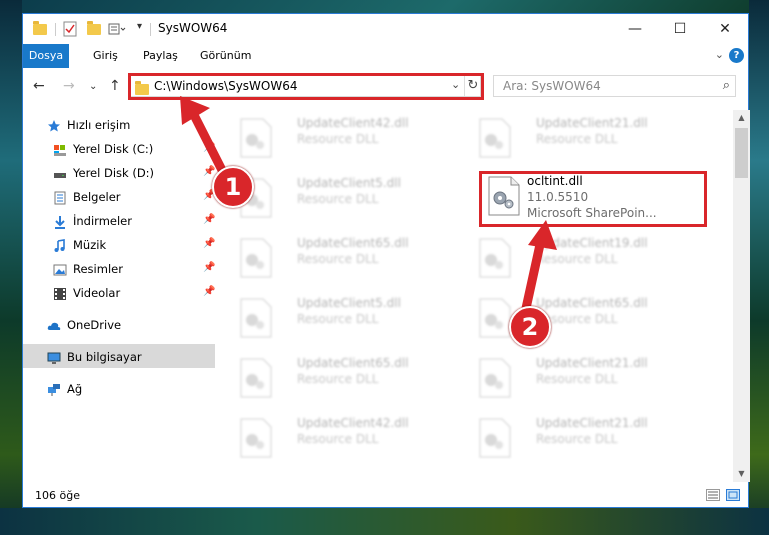 The image size is (769, 535). What do you see at coordinates (759, 267) in the screenshot?
I see `desktop-background-right` at bounding box center [759, 267].